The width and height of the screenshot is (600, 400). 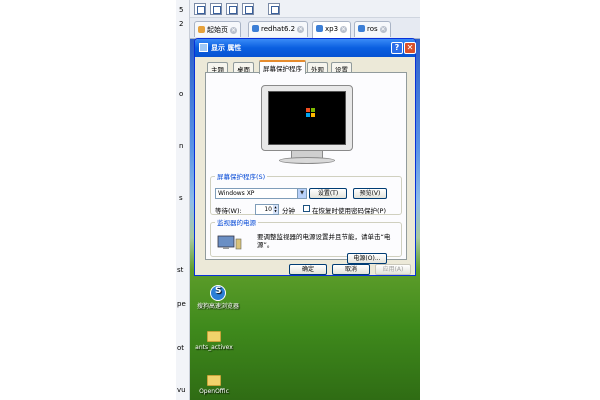 I want to click on host-tab-xp3: xp3 ✕, so click(x=332, y=30).